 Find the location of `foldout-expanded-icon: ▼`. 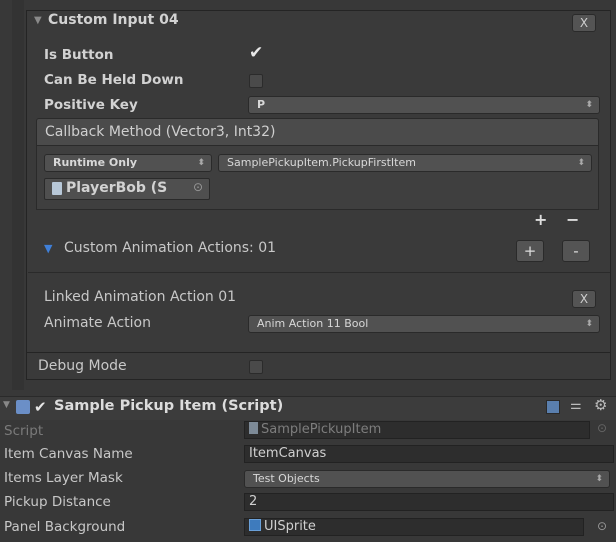

foldout-expanded-icon: ▼ is located at coordinates (48, 248).